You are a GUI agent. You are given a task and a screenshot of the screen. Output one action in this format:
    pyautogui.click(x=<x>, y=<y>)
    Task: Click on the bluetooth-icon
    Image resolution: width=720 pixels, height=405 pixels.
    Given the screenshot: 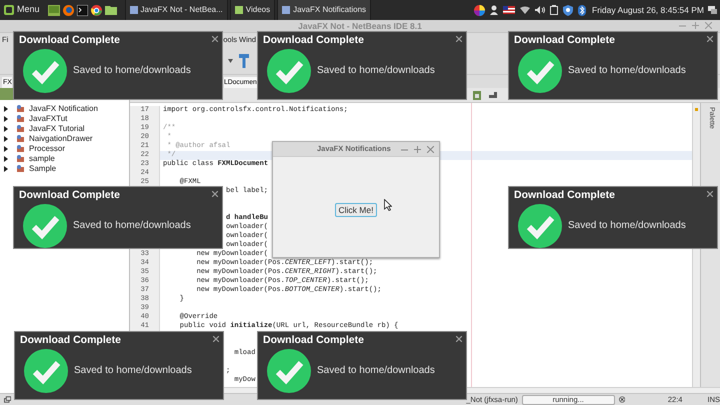 What is the action you would take?
    pyautogui.click(x=582, y=10)
    